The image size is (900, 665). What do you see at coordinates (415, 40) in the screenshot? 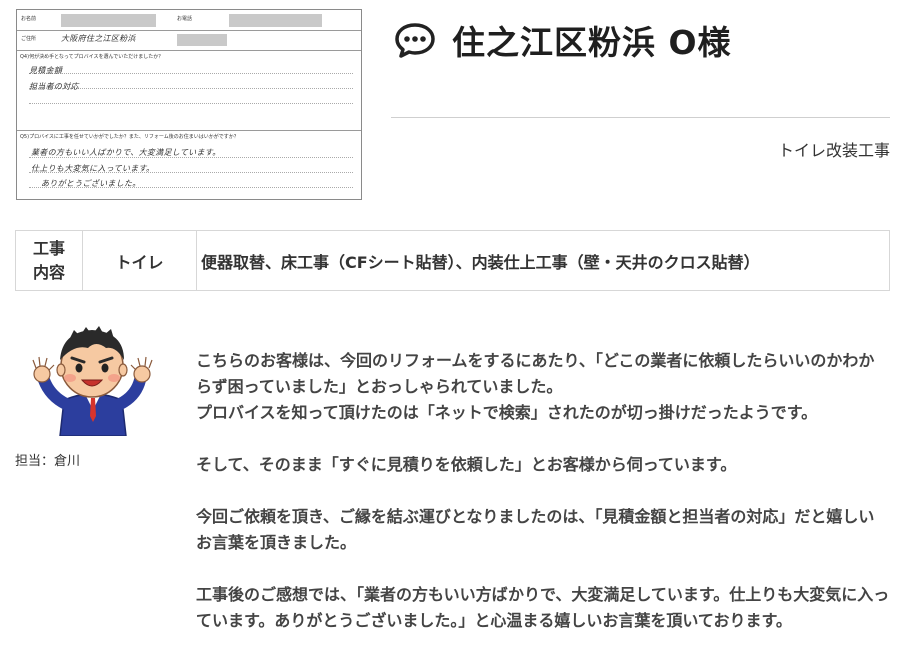
I see `speech-bubble-icon` at bounding box center [415, 40].